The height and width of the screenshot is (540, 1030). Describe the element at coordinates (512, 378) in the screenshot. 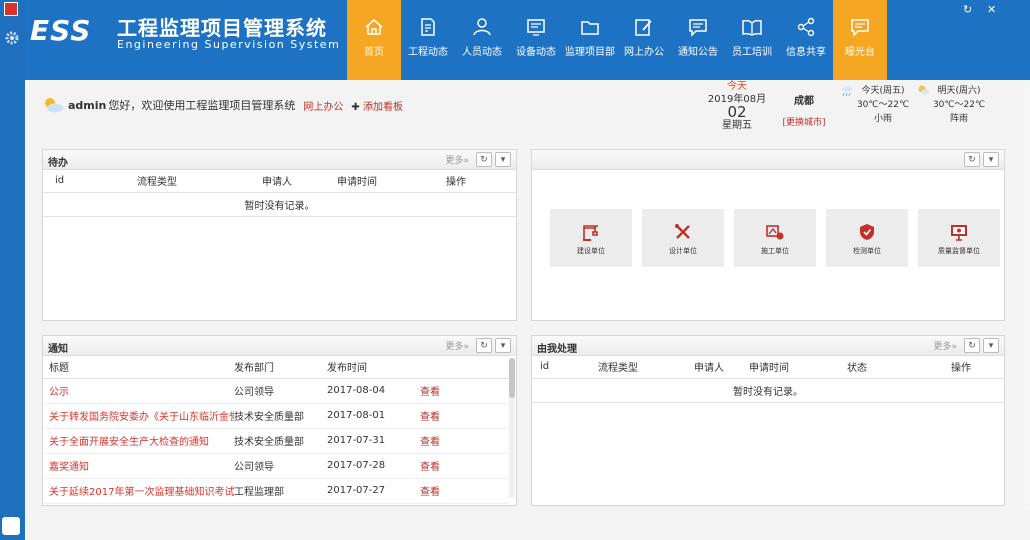

I see `scrollbar-thumb` at that location.